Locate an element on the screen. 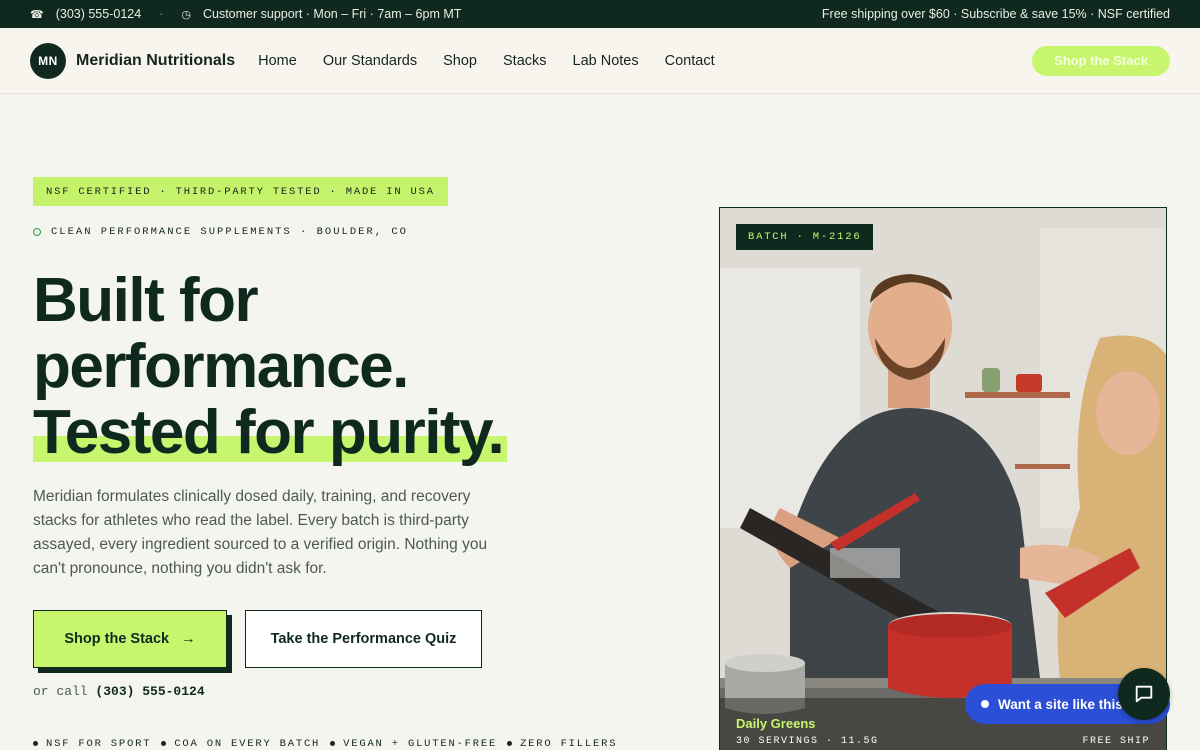  headline-line-1: Built for is located at coordinates (146, 300).